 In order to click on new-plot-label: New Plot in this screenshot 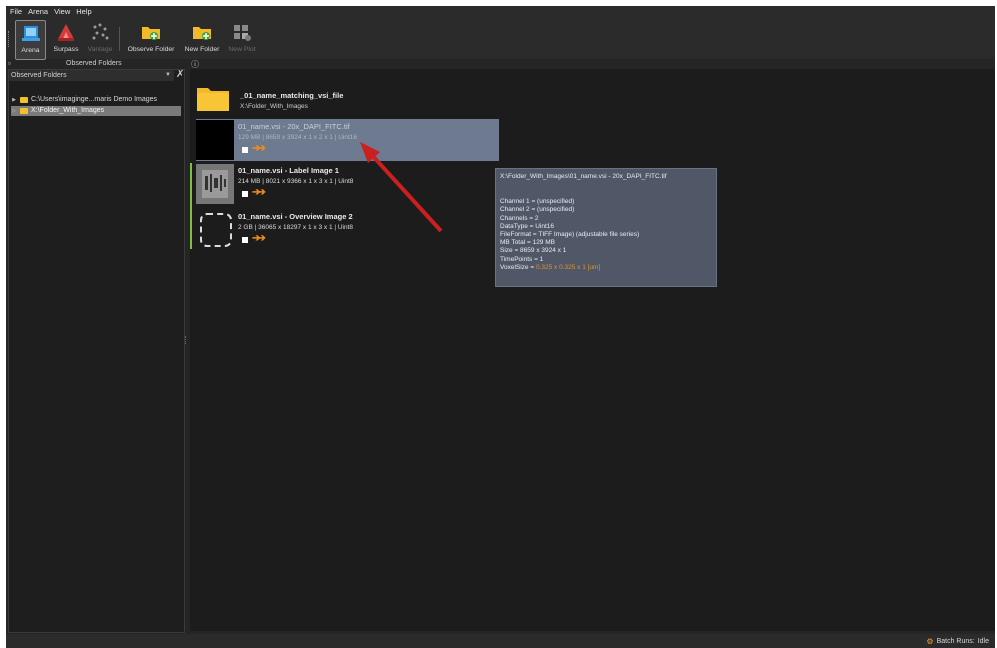, I will do `click(242, 49)`.